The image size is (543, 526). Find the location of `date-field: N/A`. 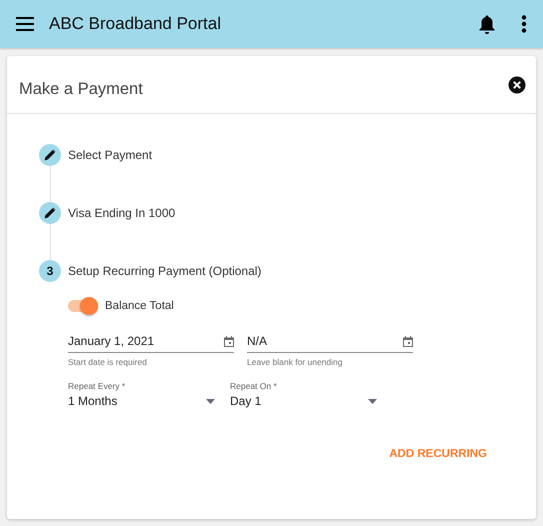

date-field: N/A is located at coordinates (330, 342).